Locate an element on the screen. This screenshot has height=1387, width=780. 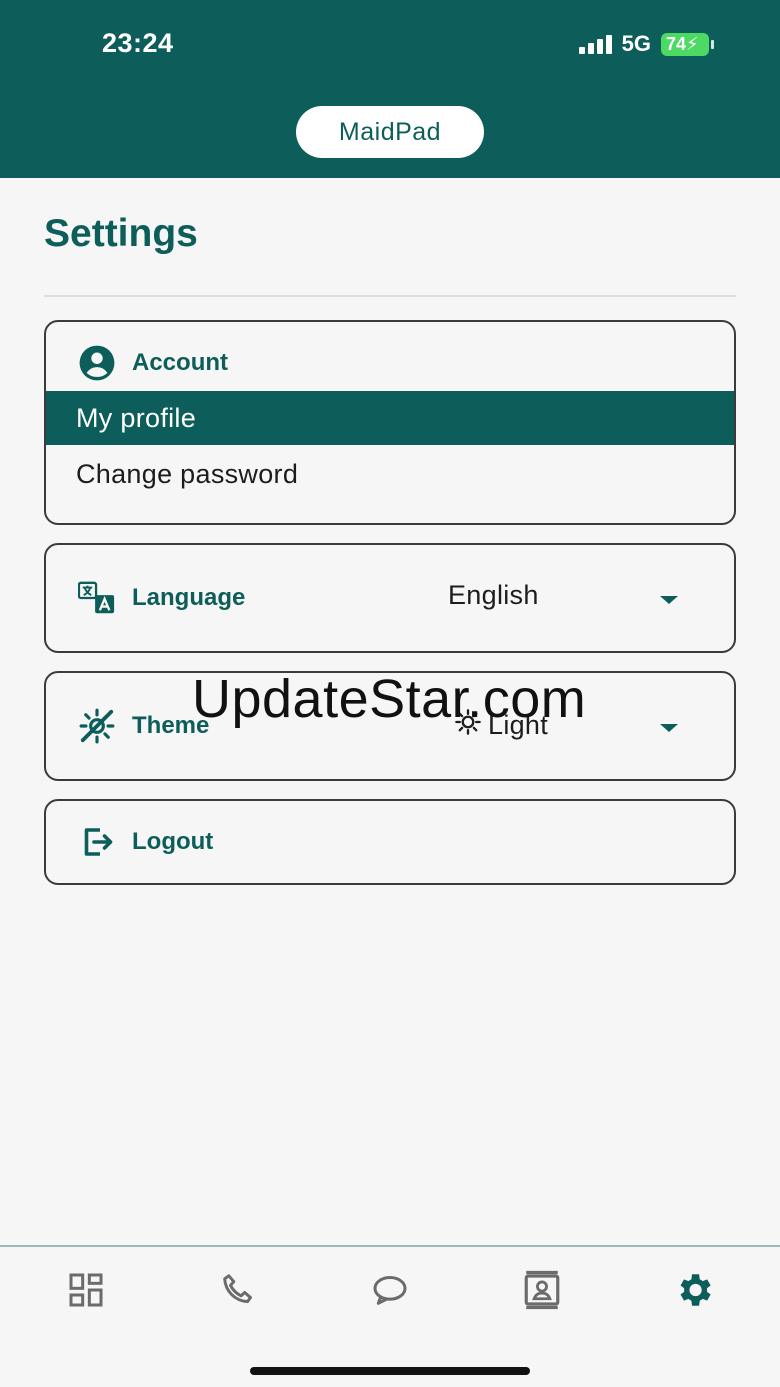
change-password-item: Change password is located at coordinates (390, 474).